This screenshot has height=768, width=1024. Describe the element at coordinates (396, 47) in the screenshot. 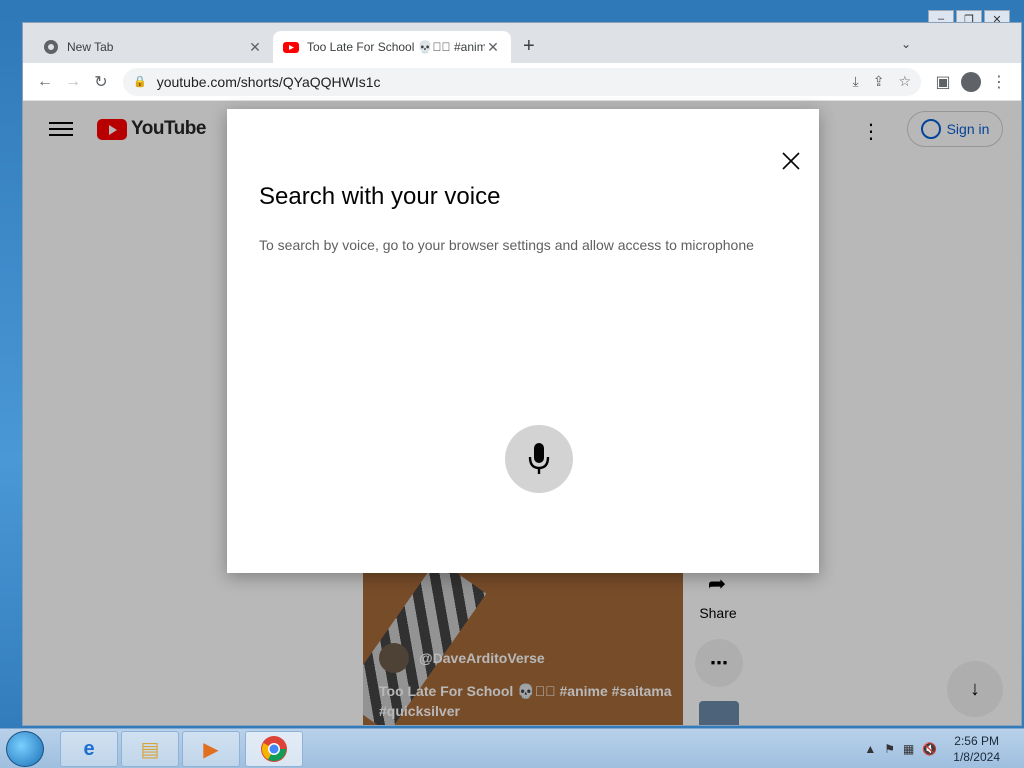

I see `tab-title: Too Late For School 💀⃞⃗ #anim` at that location.